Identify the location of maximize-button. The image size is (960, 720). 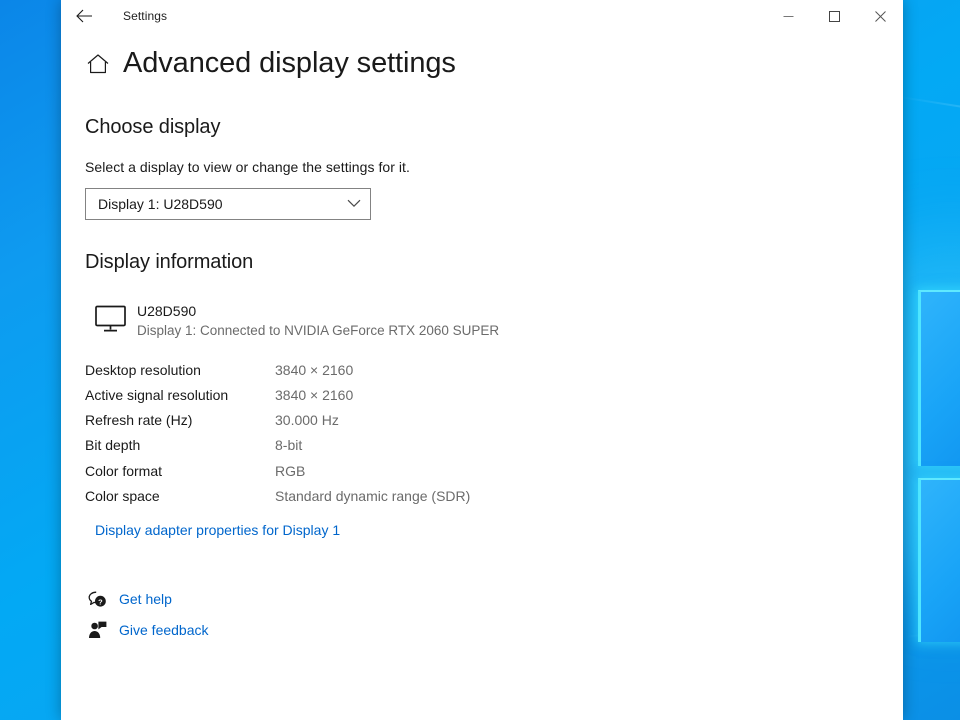
(834, 16).